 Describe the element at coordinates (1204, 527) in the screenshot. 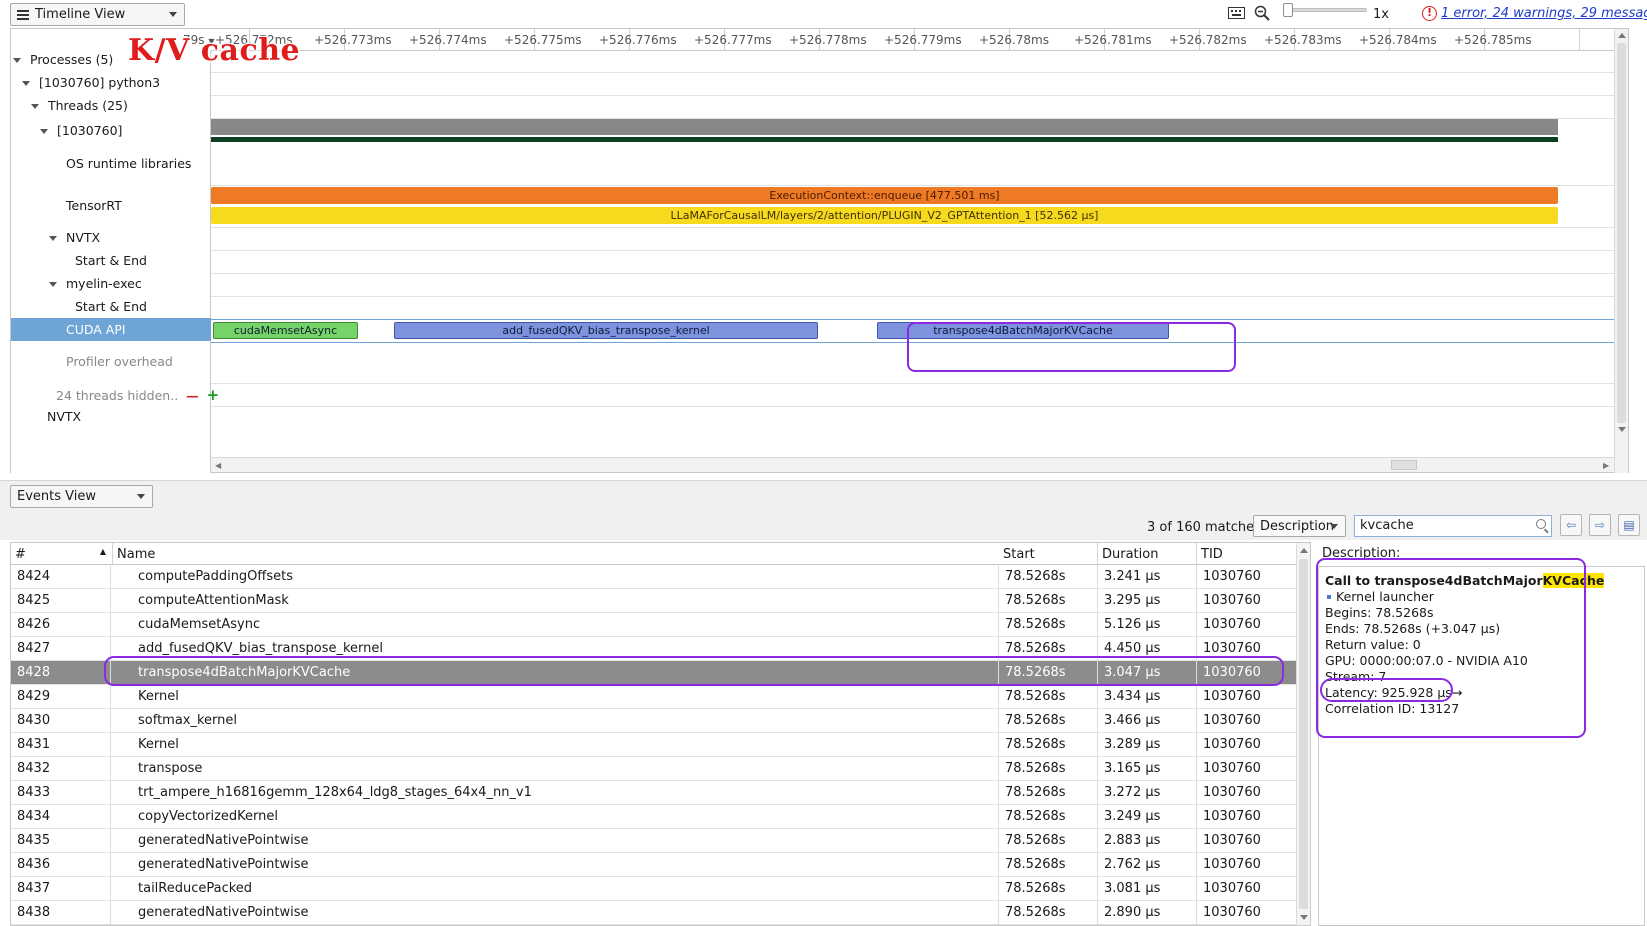

I see `match-count: 3 of 160 matches` at that location.